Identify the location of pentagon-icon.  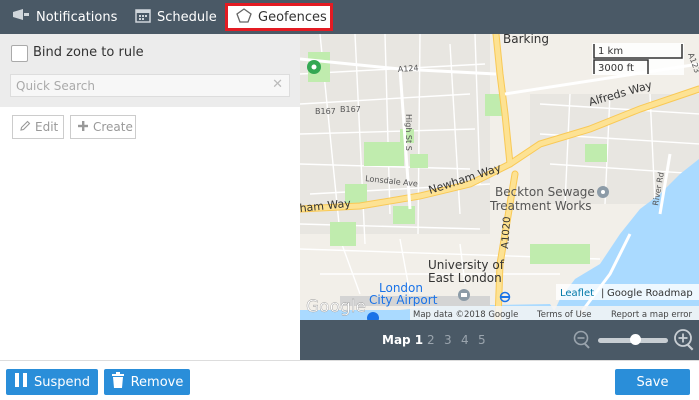
(244, 17).